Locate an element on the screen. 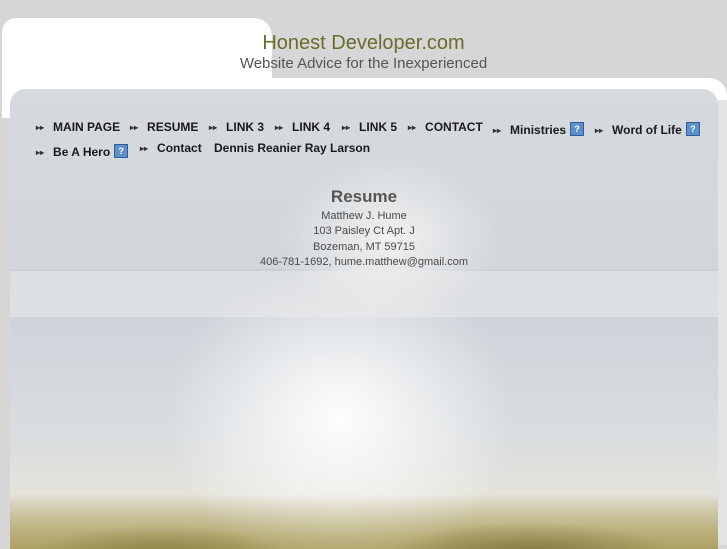 The width and height of the screenshot is (727, 549). nav-item-label: Be A Hero is located at coordinates (81, 152).